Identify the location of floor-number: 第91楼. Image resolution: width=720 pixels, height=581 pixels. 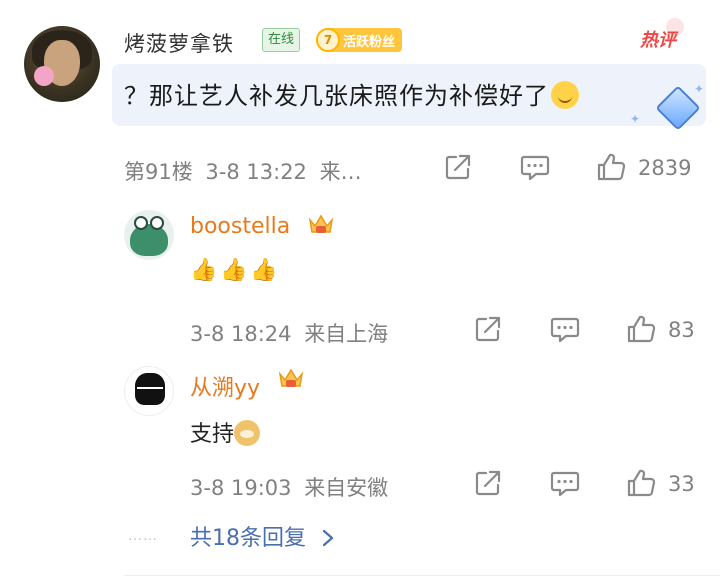
(158, 172).